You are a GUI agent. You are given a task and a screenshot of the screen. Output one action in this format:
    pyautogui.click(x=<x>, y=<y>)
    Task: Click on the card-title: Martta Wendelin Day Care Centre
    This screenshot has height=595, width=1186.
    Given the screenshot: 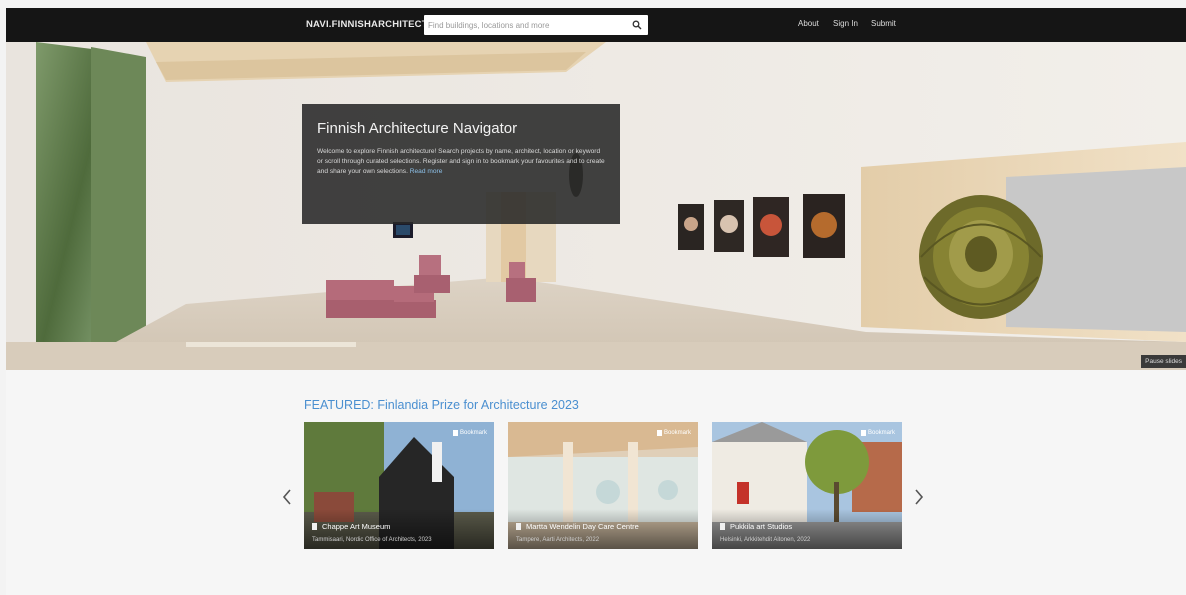 What is the action you would take?
    pyautogui.click(x=577, y=526)
    